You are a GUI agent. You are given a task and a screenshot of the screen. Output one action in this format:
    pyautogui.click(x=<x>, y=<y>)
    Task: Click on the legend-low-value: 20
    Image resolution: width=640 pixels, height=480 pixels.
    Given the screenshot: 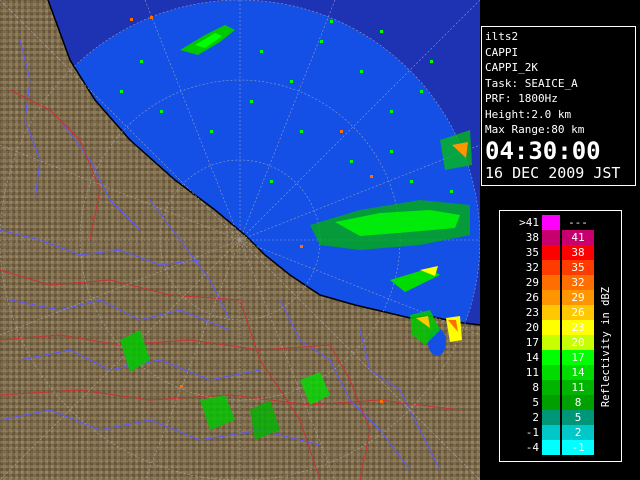 What is the action you would take?
    pyautogui.click(x=532, y=327)
    